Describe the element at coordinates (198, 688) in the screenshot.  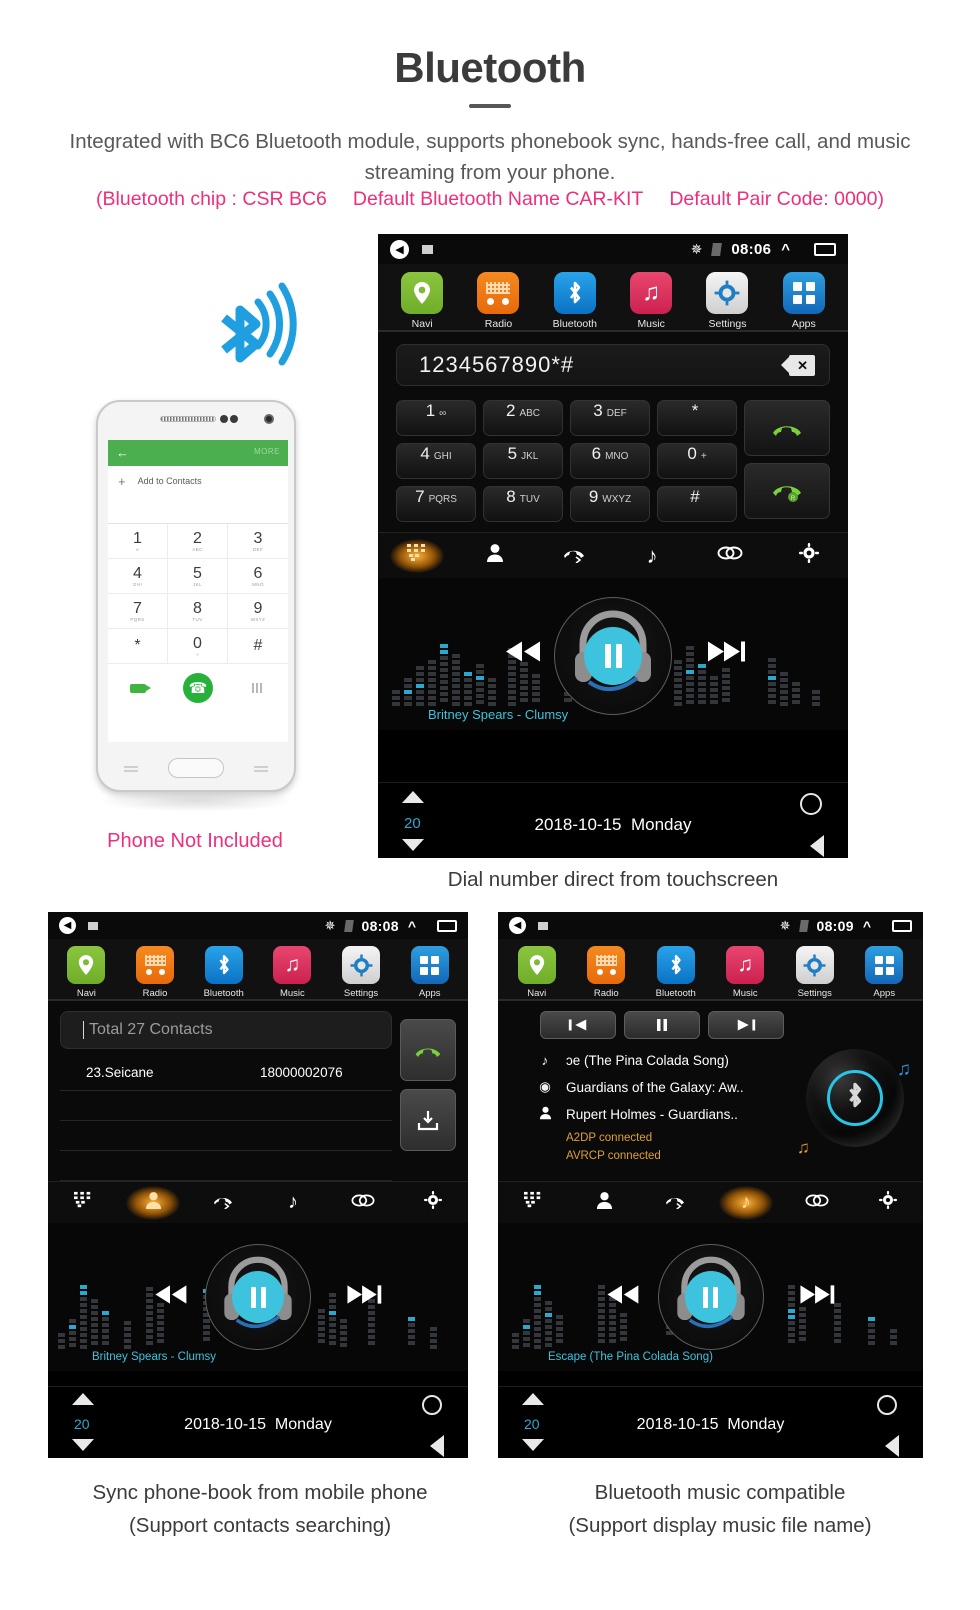
I see `phone-call-button: ☎` at that location.